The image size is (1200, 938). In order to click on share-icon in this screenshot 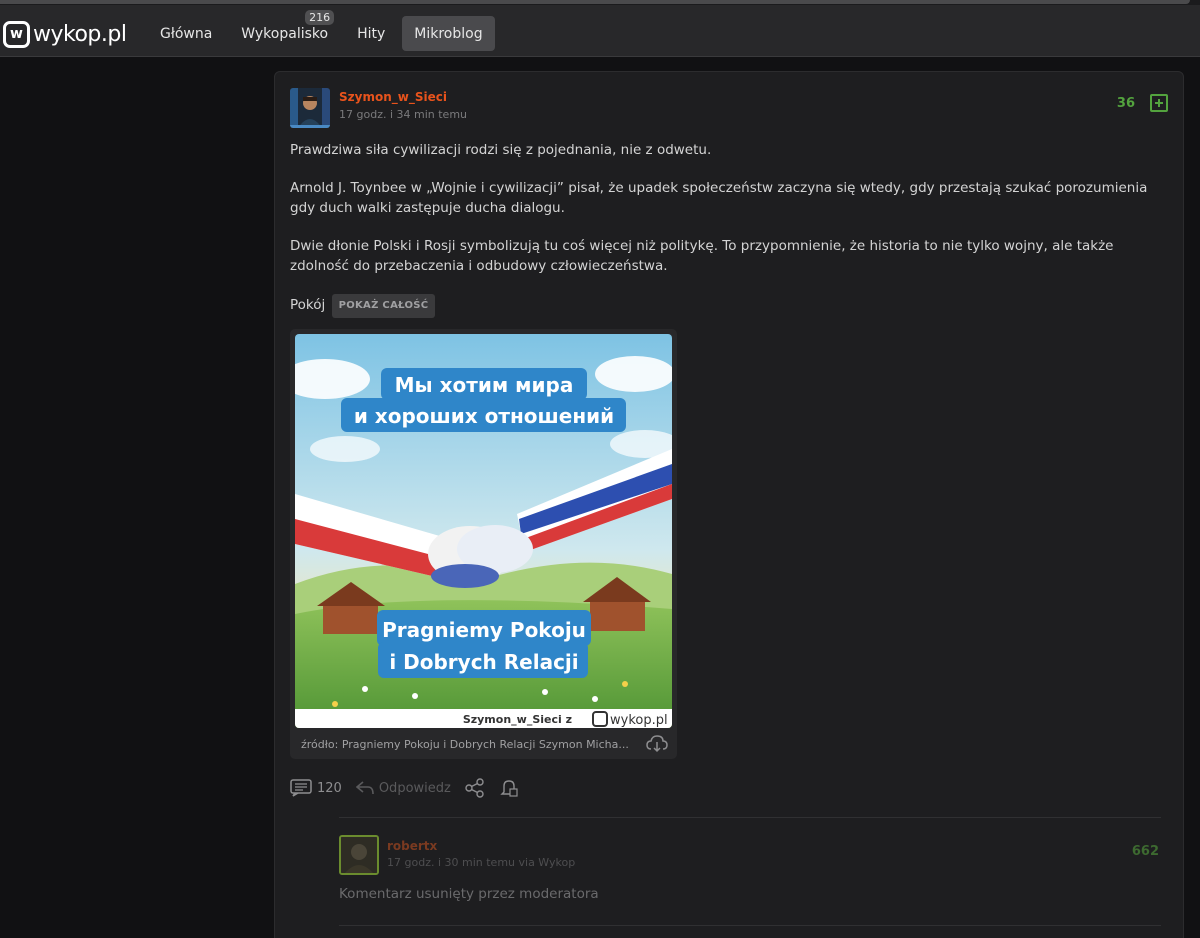, I will do `click(474, 788)`.